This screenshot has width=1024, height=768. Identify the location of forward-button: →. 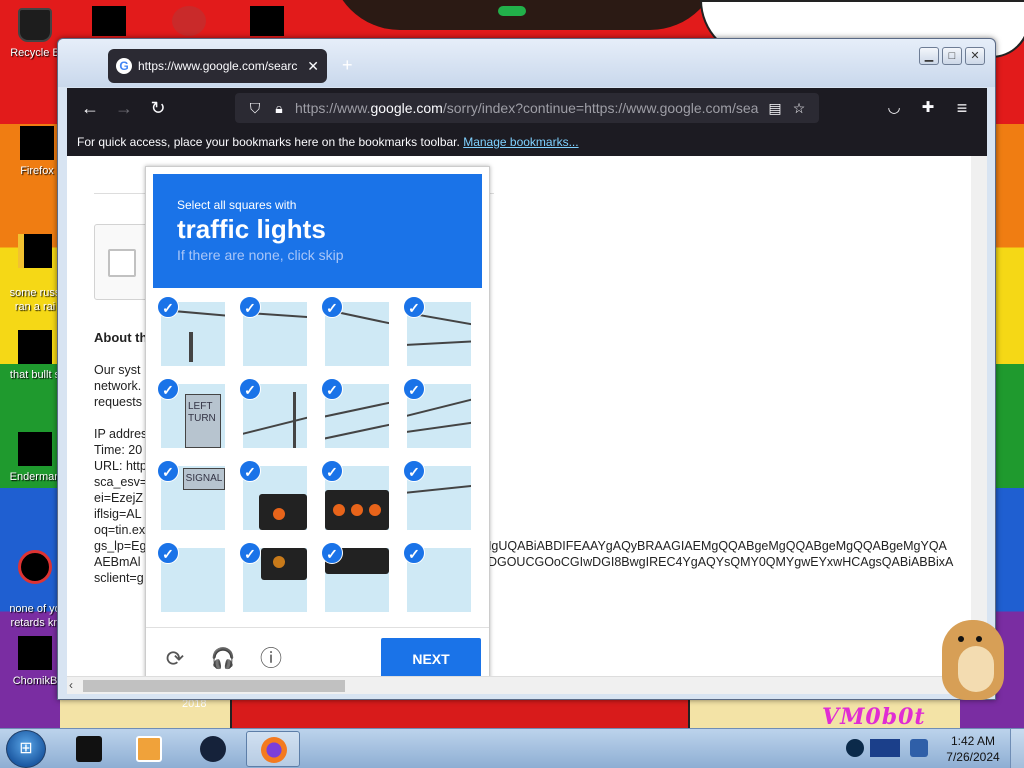
(124, 108).